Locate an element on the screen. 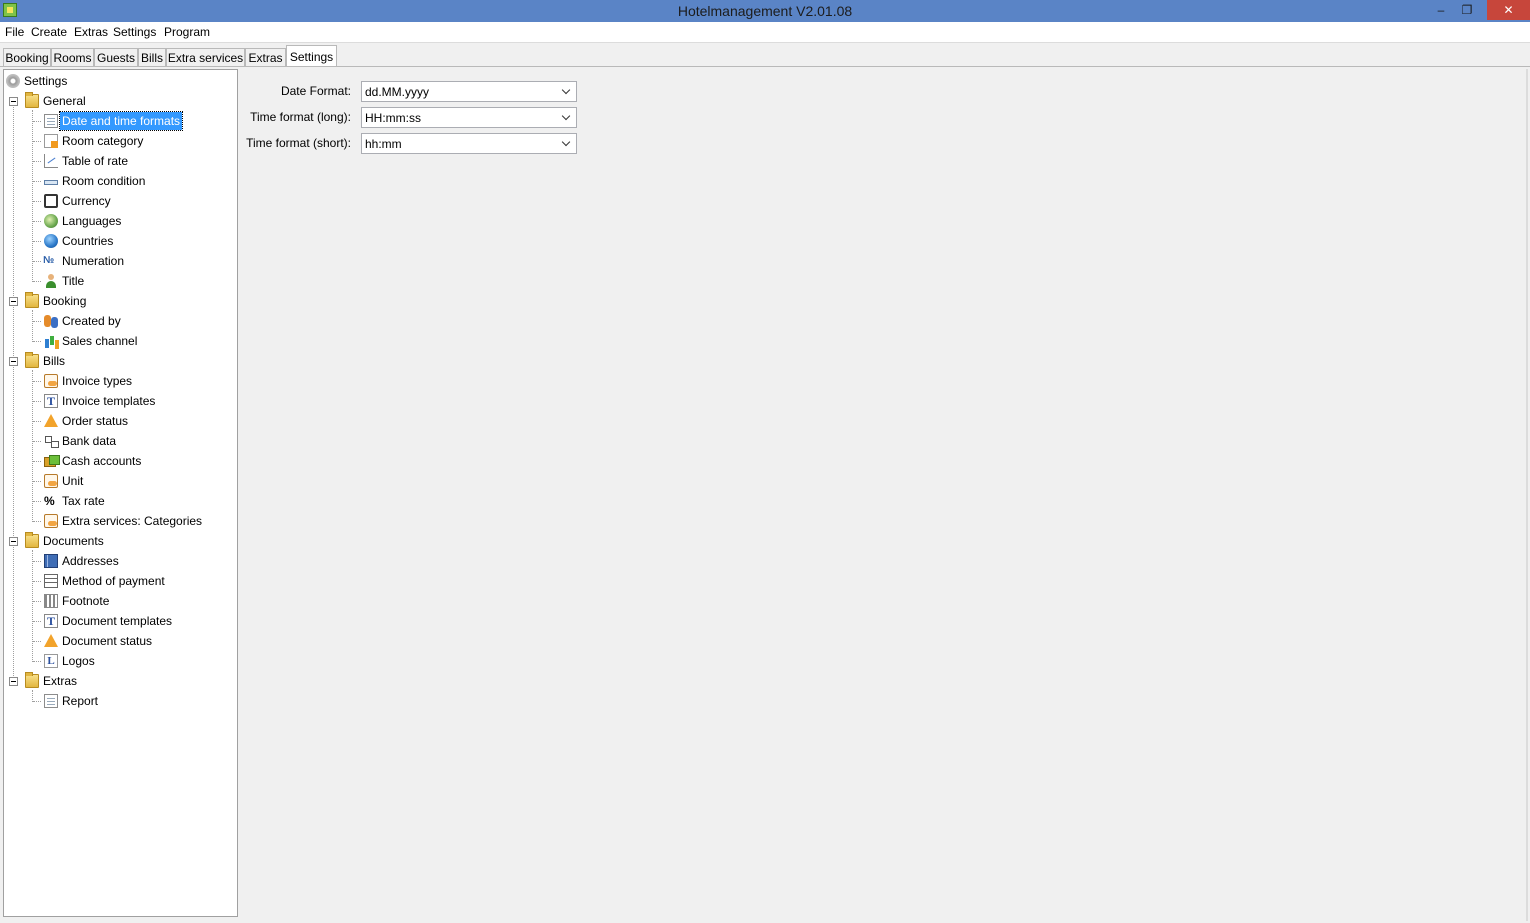  tree-item-tax-rate: % Tax rate is located at coordinates (119, 501).